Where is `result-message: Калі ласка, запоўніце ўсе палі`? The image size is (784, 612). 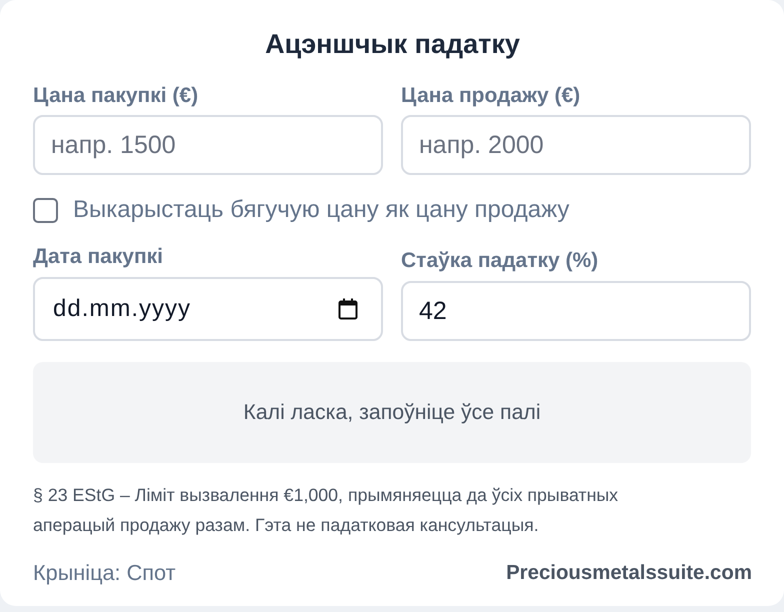
result-message: Калі ласка, запоўніце ўсе палі is located at coordinates (392, 412).